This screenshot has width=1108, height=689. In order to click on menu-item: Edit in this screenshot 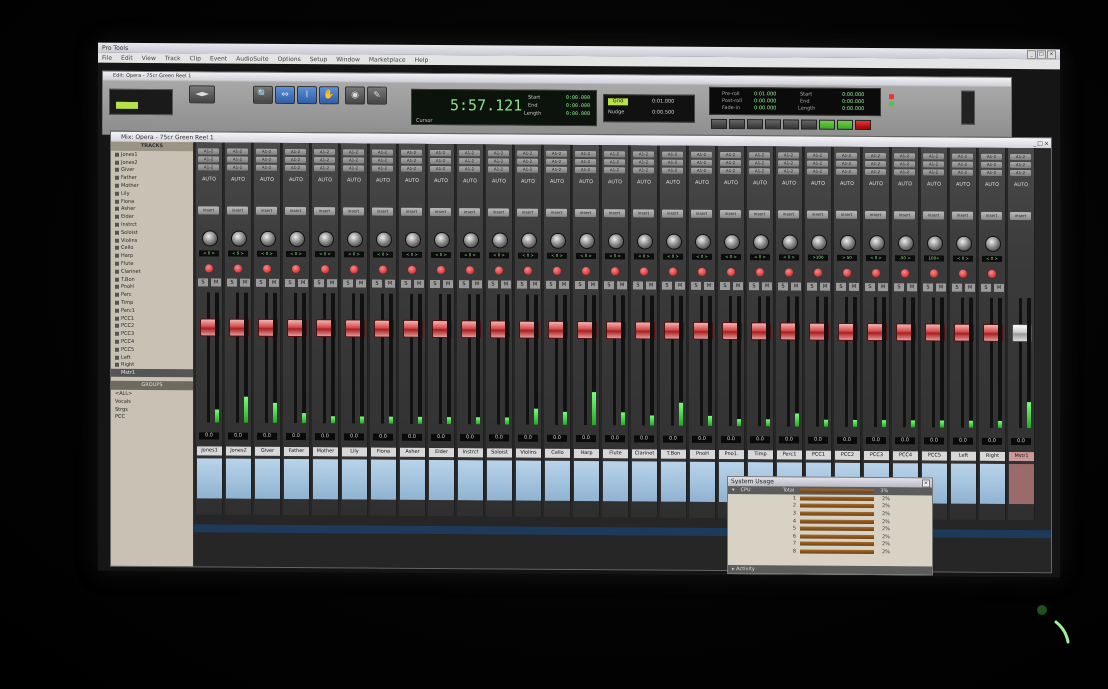, I will do `click(127, 57)`.